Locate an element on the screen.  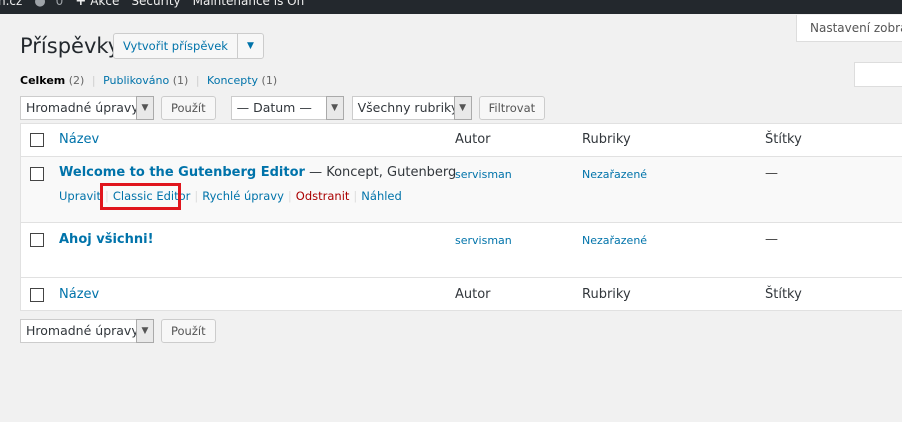
category-filter-select: Všechny rubriky ▼ is located at coordinates (411, 108).